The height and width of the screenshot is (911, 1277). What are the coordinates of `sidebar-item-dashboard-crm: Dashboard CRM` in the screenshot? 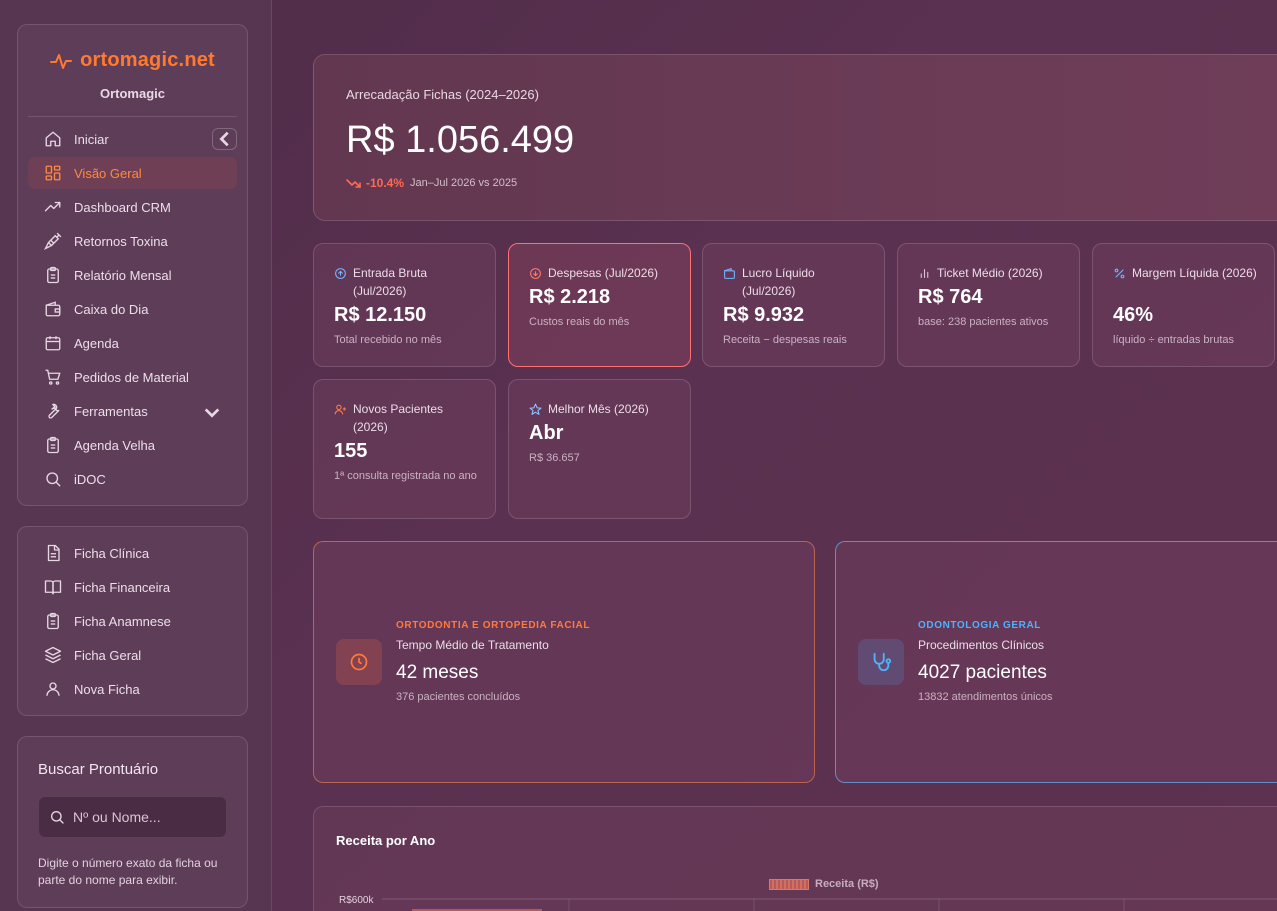 It's located at (132, 207).